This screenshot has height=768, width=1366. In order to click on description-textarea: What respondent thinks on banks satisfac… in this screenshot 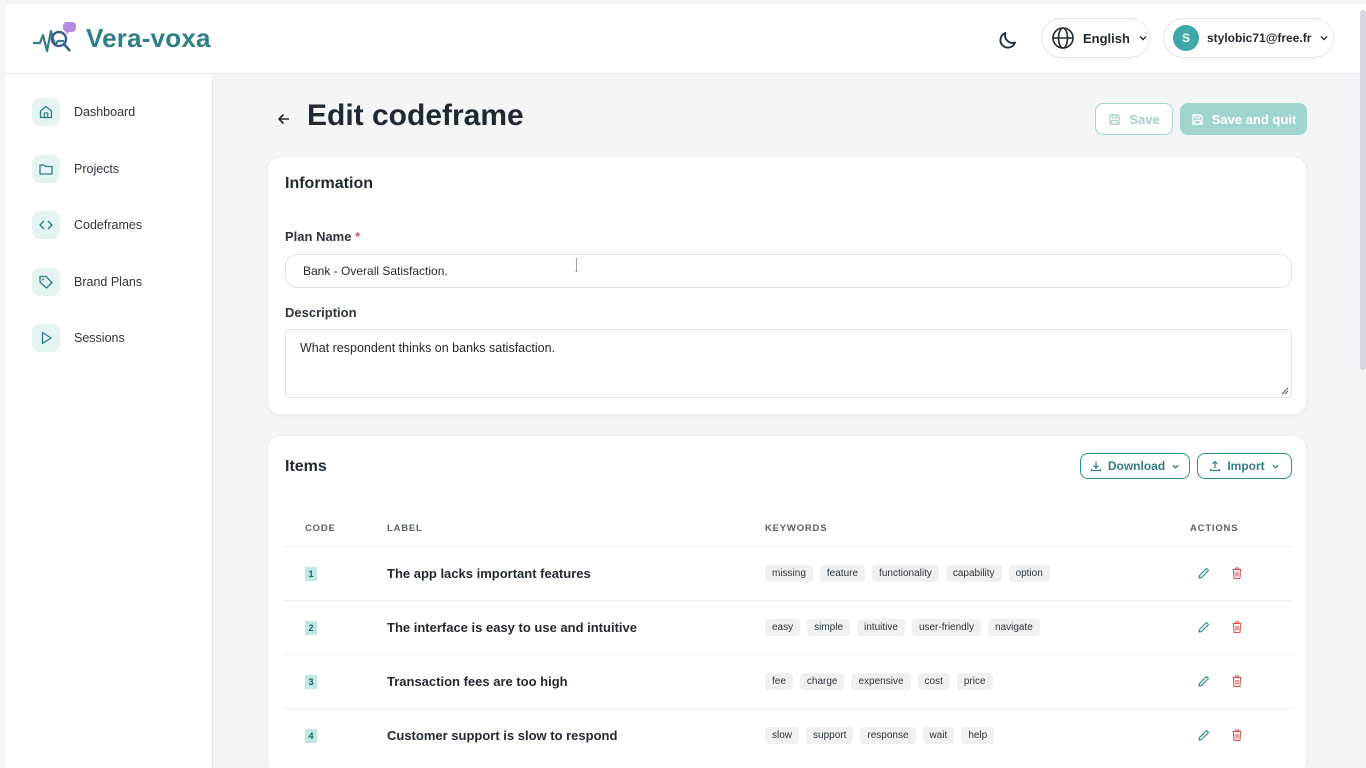, I will do `click(788, 363)`.